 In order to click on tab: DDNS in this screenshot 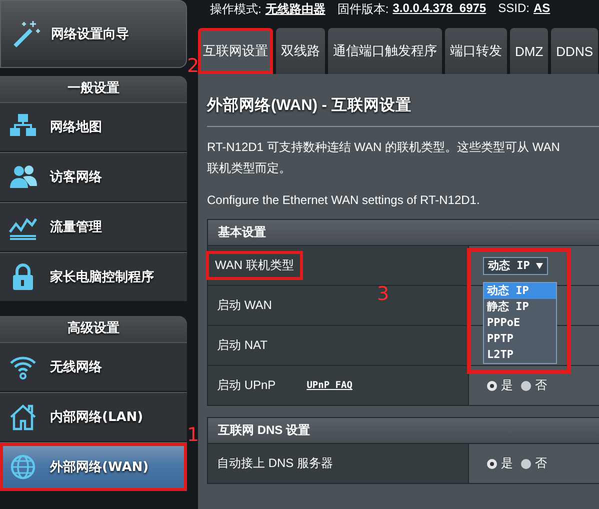, I will do `click(574, 51)`.